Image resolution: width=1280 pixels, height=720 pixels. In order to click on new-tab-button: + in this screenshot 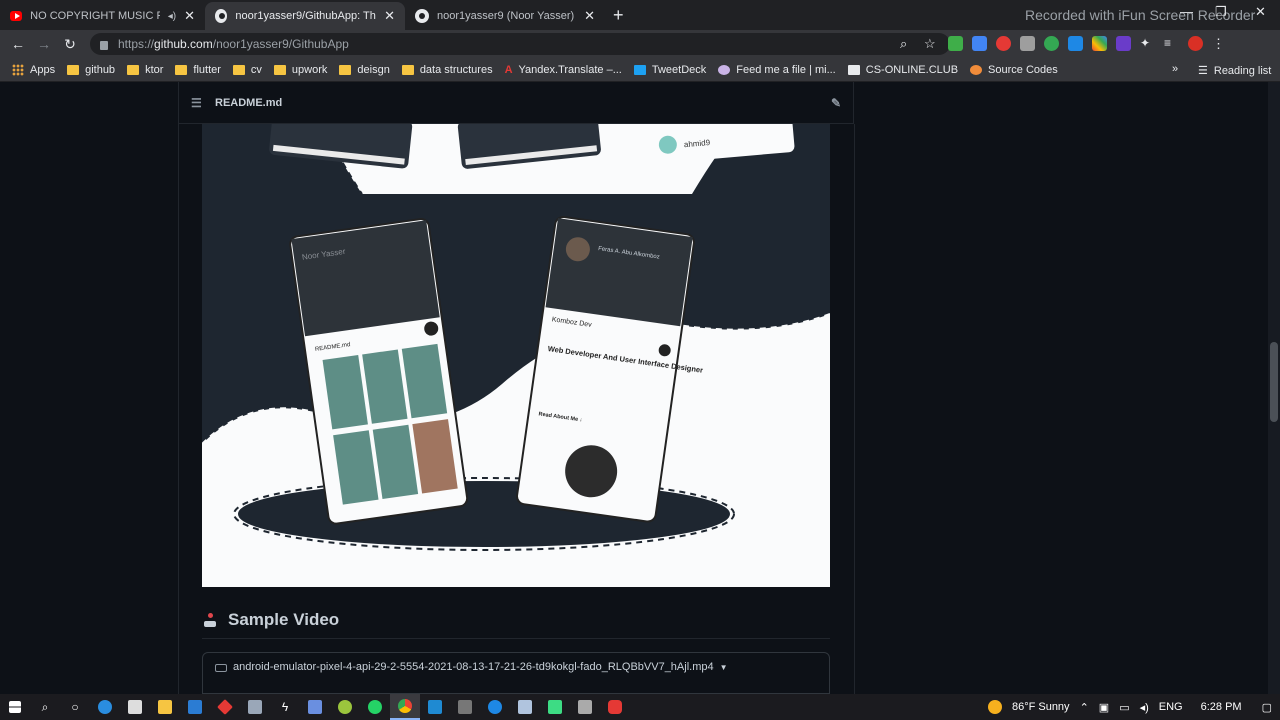, I will do `click(618, 15)`.